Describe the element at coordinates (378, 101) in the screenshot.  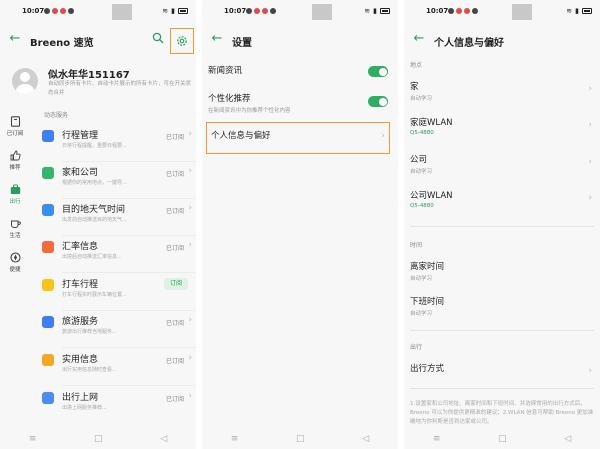
I see `recommend-toggle` at that location.